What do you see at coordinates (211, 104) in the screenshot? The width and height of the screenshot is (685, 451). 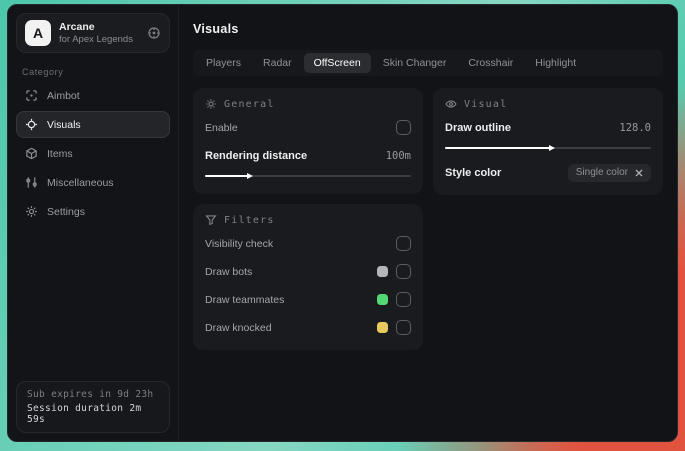 I see `sun-icon` at bounding box center [211, 104].